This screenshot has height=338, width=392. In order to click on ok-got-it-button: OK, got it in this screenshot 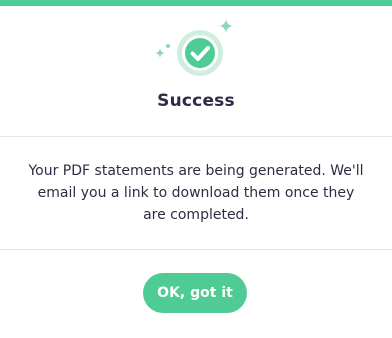, I will do `click(195, 293)`.